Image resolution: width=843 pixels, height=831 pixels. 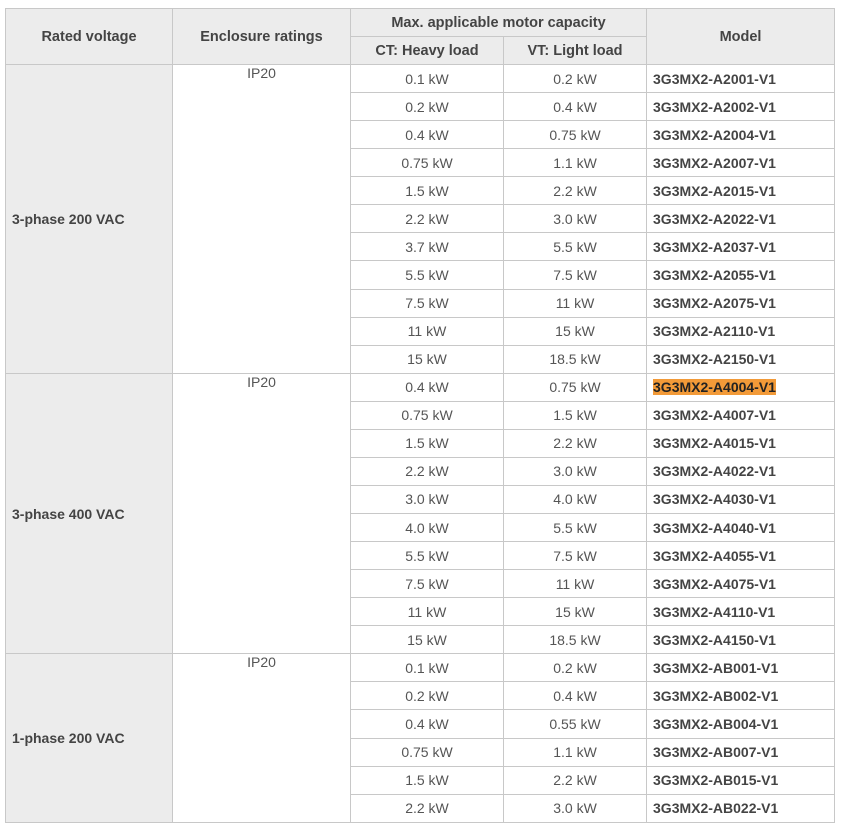 What do you see at coordinates (714, 443) in the screenshot?
I see `model-code: 3G3MX2-A4015-V1` at bounding box center [714, 443].